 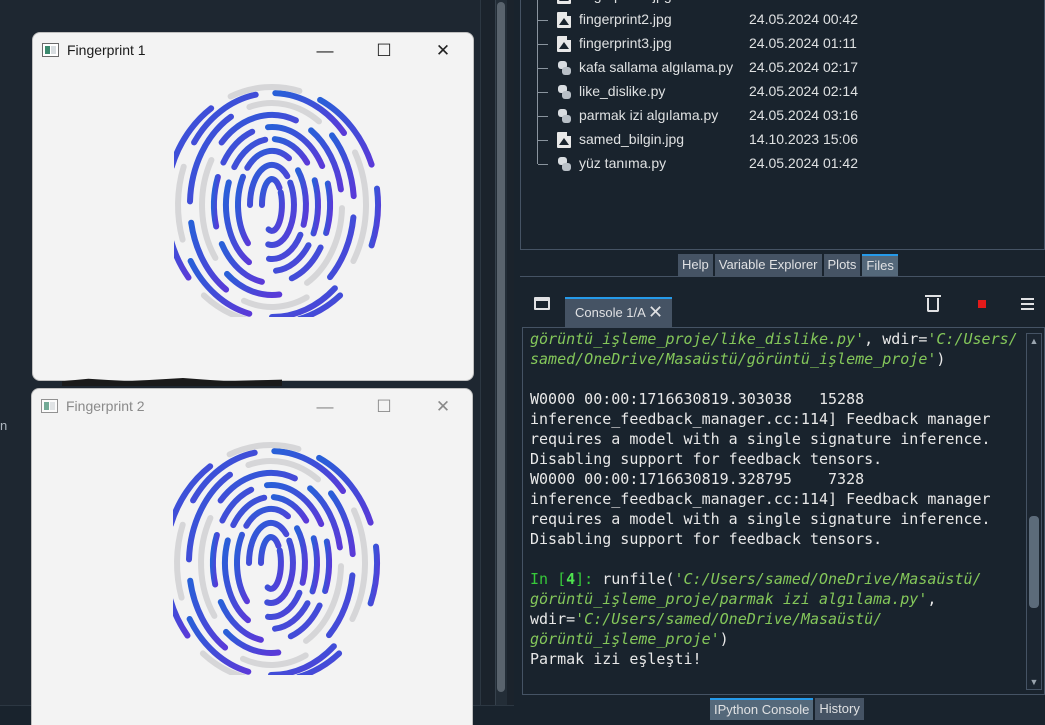 What do you see at coordinates (781, 4) in the screenshot?
I see `file-row: fingerprint1.jpg 24.05.2024 00:42` at bounding box center [781, 4].